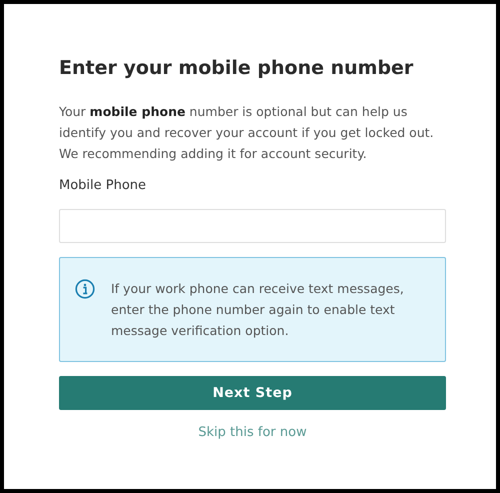  I want to click on skip-link: Skip this for now, so click(252, 433).